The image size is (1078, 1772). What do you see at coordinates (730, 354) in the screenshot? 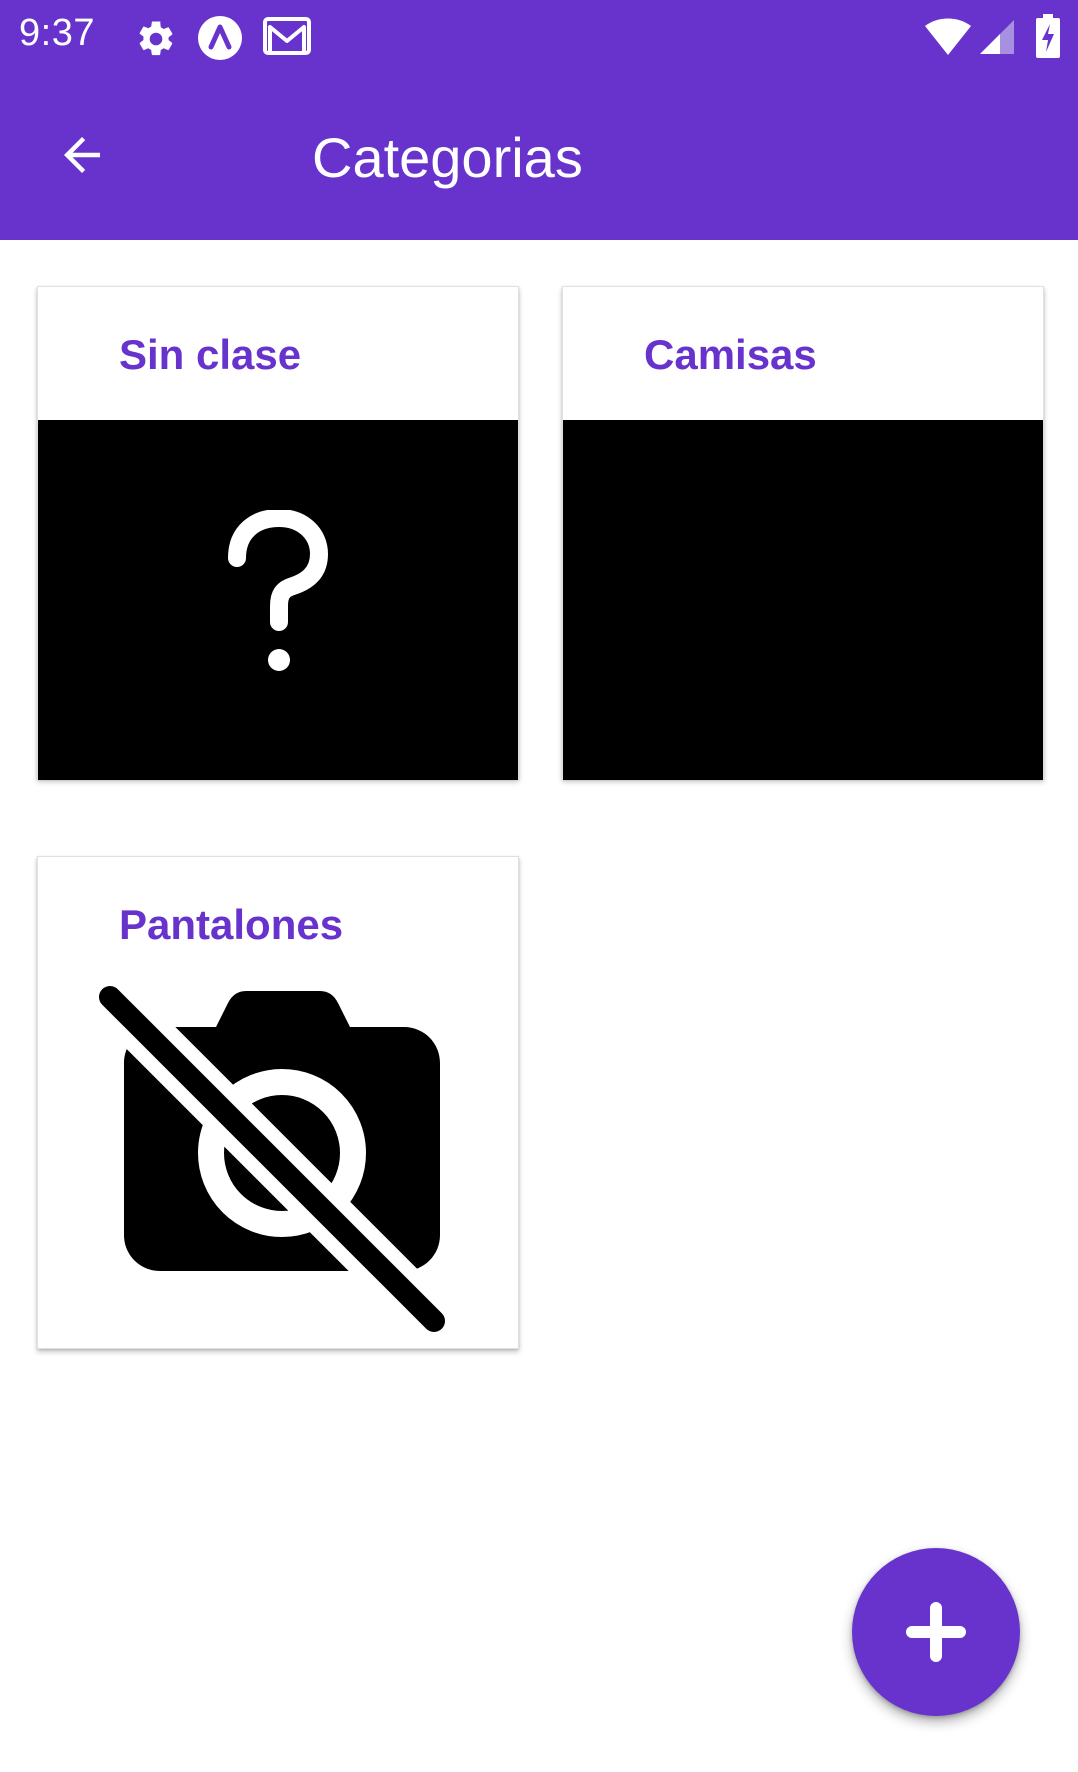
I see `category-name: Camisas` at bounding box center [730, 354].